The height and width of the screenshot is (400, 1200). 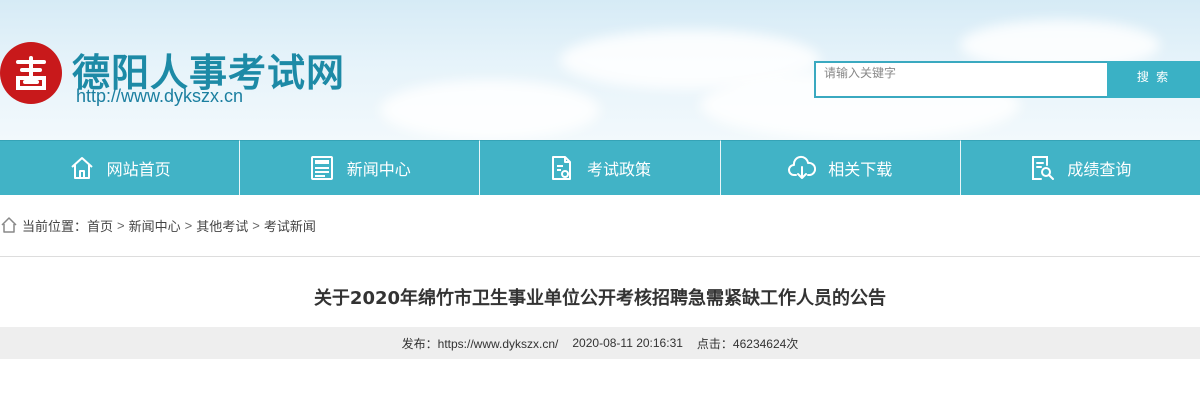 I want to click on search-button: 搜 索, so click(x=1153, y=79).